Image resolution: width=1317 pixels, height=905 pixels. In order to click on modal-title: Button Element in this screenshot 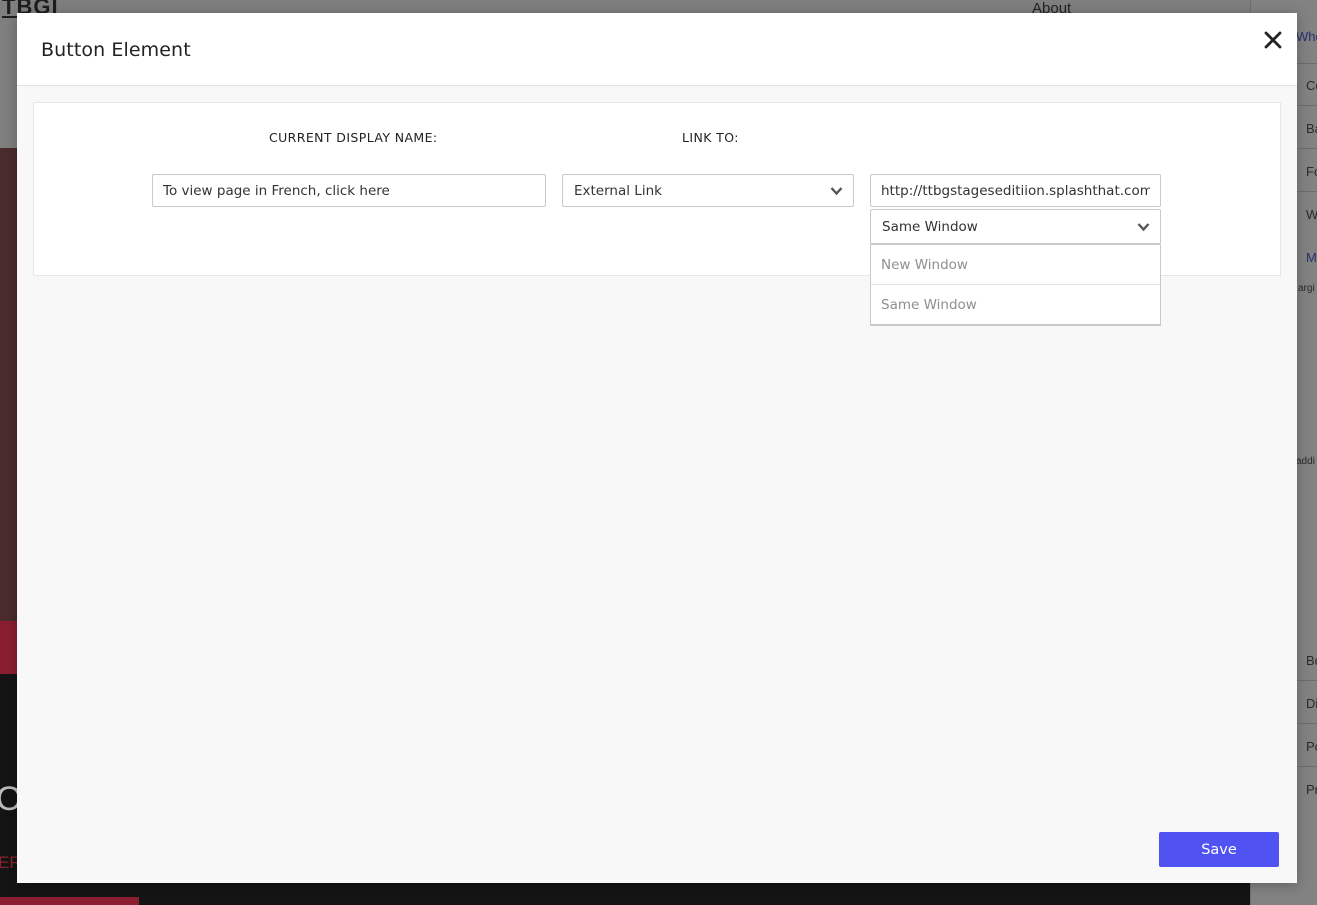, I will do `click(116, 50)`.